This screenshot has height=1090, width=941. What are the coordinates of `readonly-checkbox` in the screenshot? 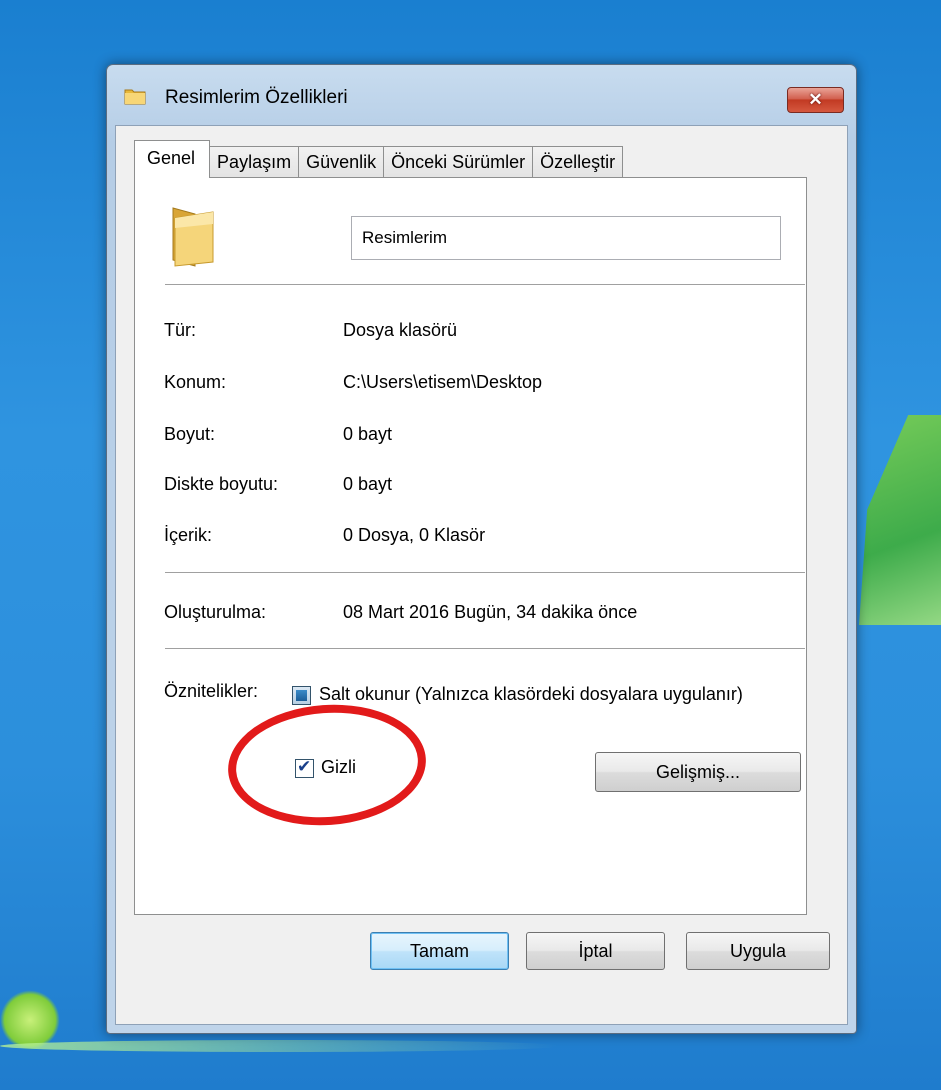 It's located at (301, 695).